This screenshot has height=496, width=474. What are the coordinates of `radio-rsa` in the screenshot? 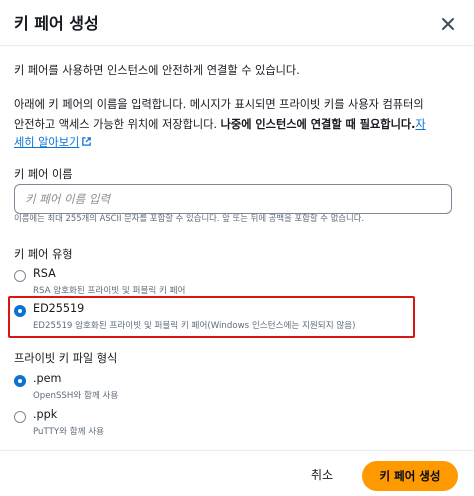 It's located at (20, 276).